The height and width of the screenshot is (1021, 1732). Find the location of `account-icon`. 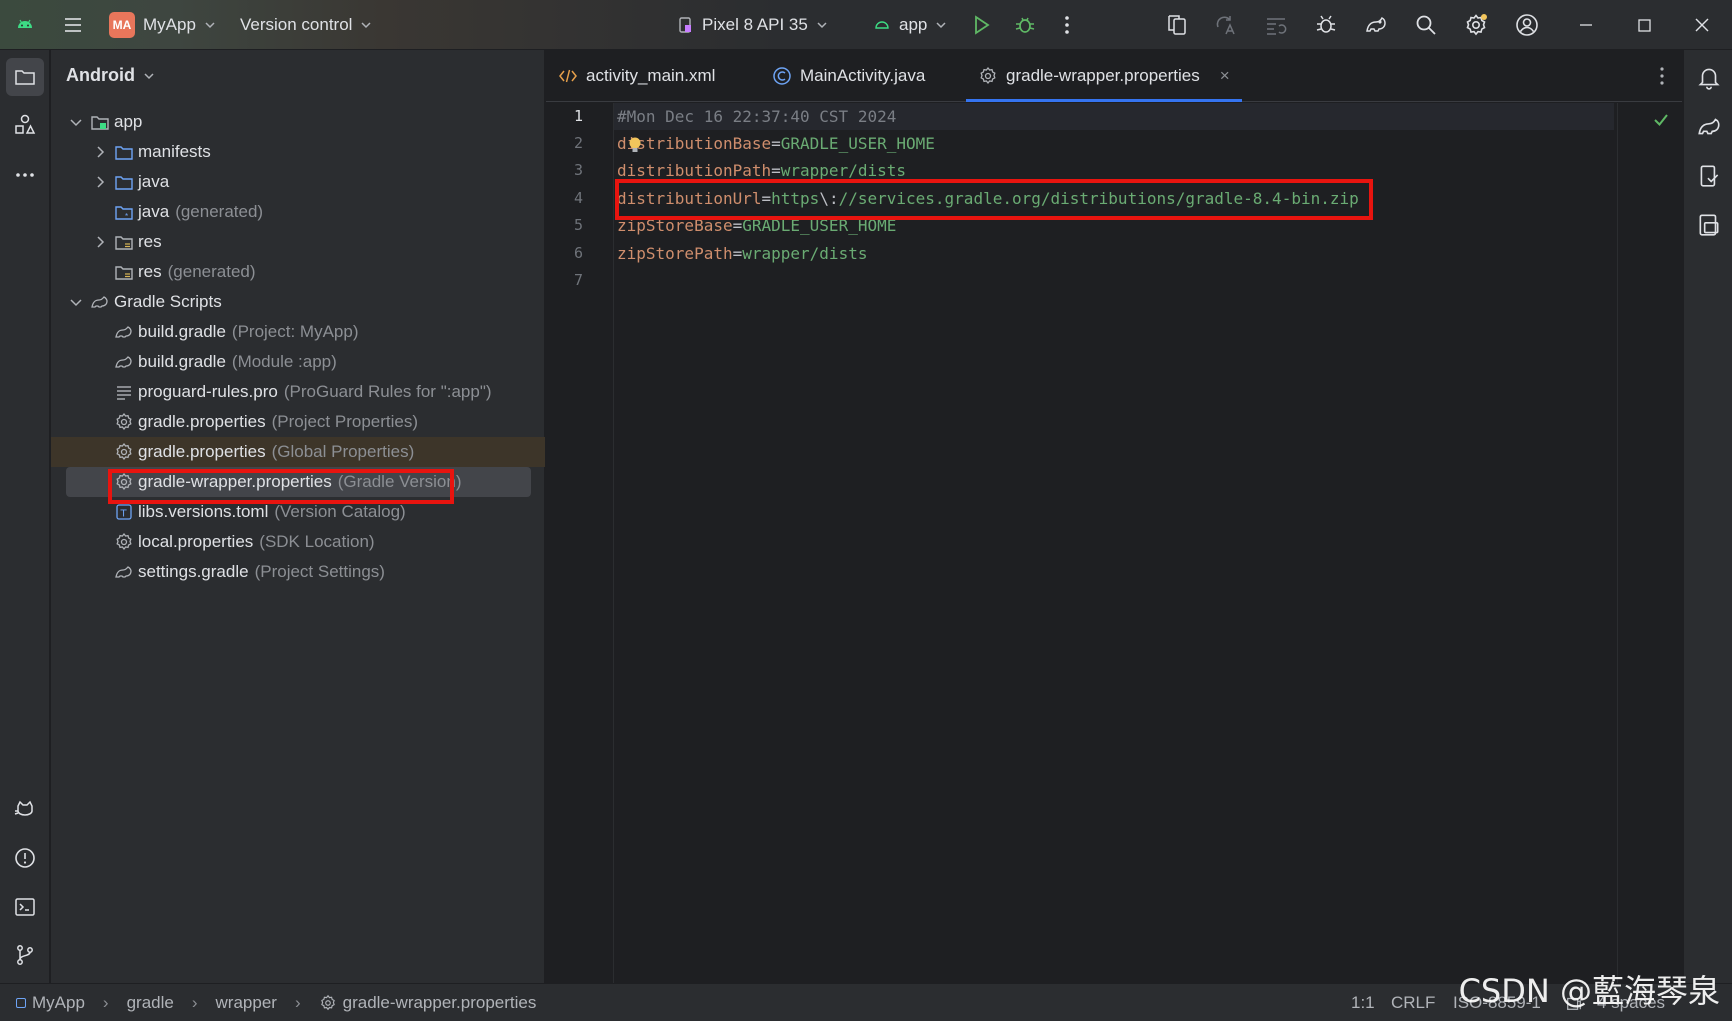

account-icon is located at coordinates (1527, 25).